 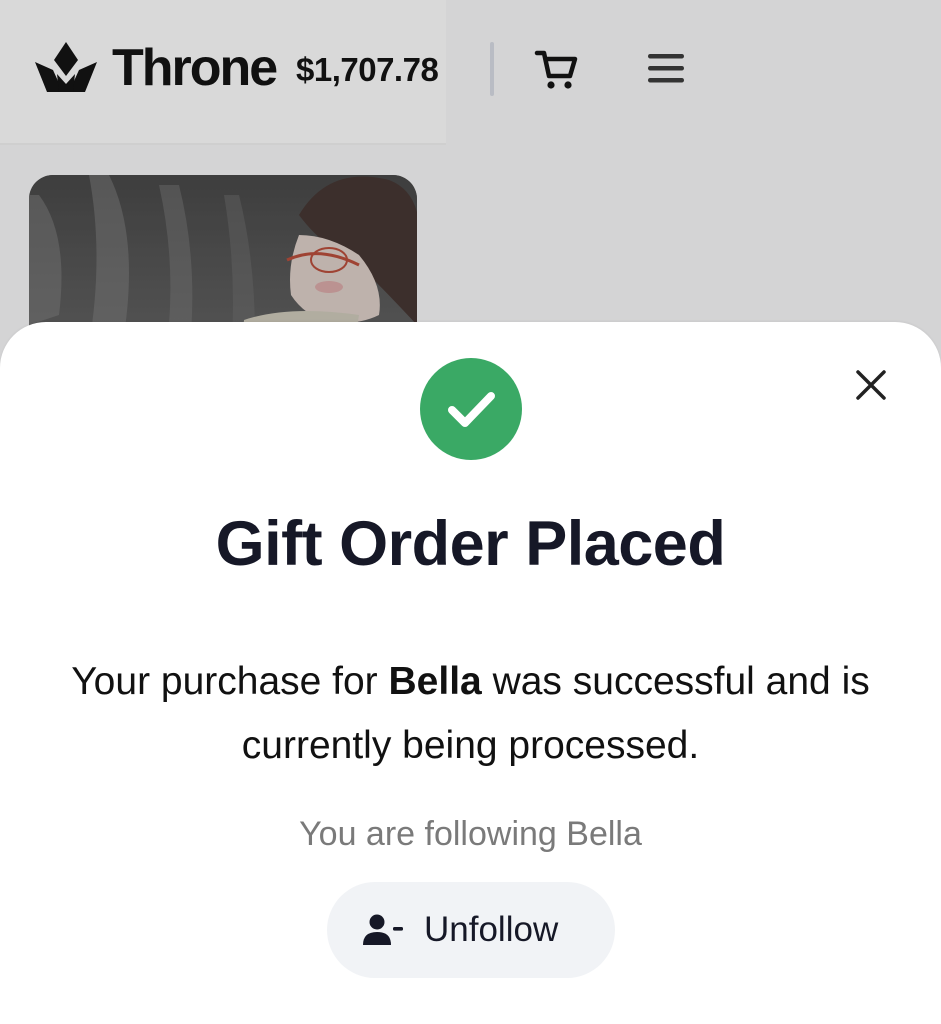 What do you see at coordinates (491, 929) in the screenshot?
I see `unfollow-label: Unfollow` at bounding box center [491, 929].